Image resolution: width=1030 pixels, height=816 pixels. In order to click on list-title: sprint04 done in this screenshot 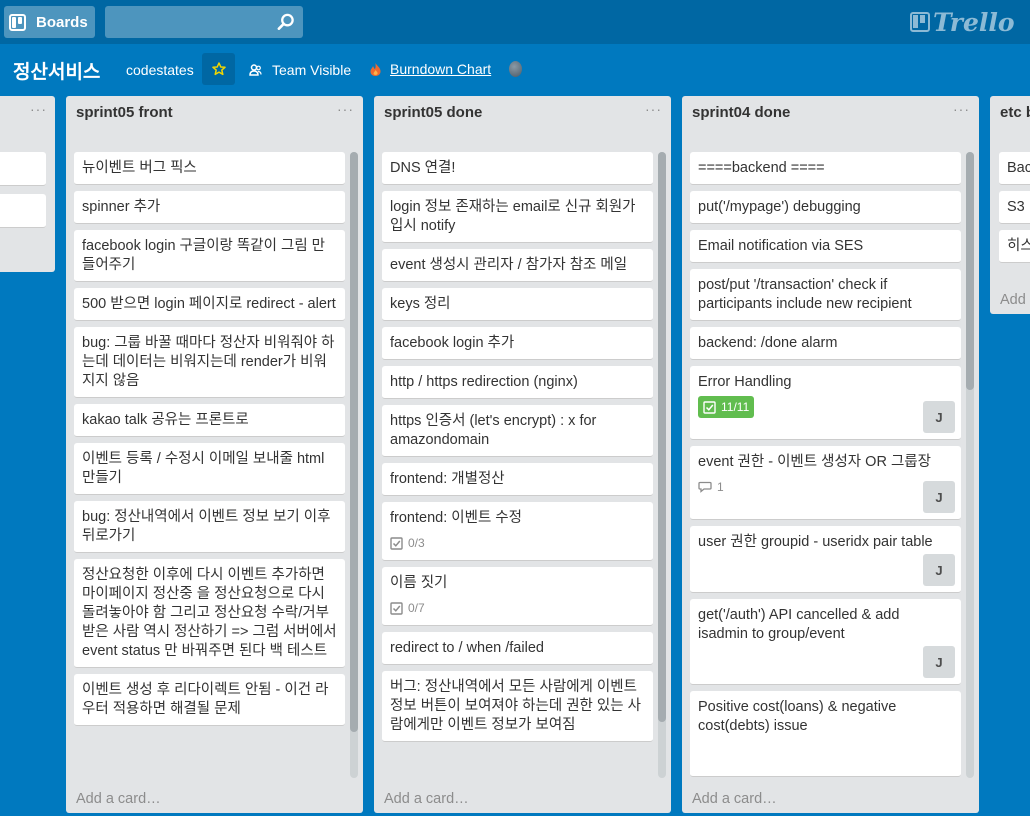, I will do `click(741, 112)`.